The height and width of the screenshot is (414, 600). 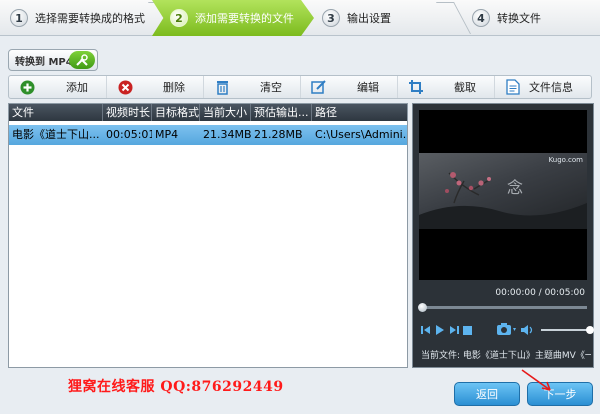 What do you see at coordinates (90, 18) in the screenshot?
I see `step-label: 选择需要转换成的格式` at bounding box center [90, 18].